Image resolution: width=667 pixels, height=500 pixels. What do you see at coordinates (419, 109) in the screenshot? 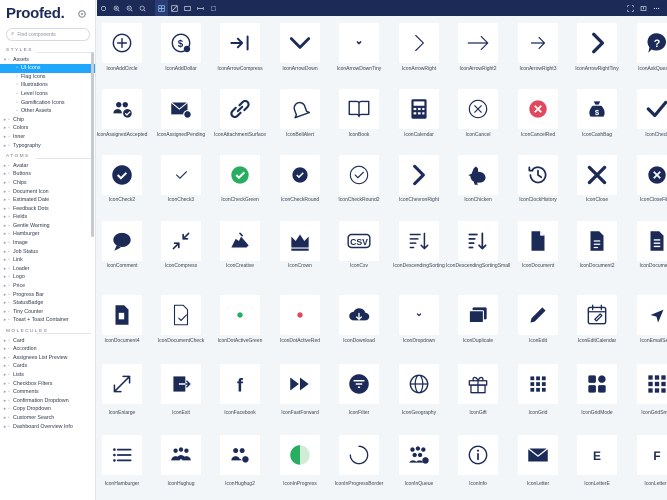
I see `icon-tile-calendar` at bounding box center [419, 109].